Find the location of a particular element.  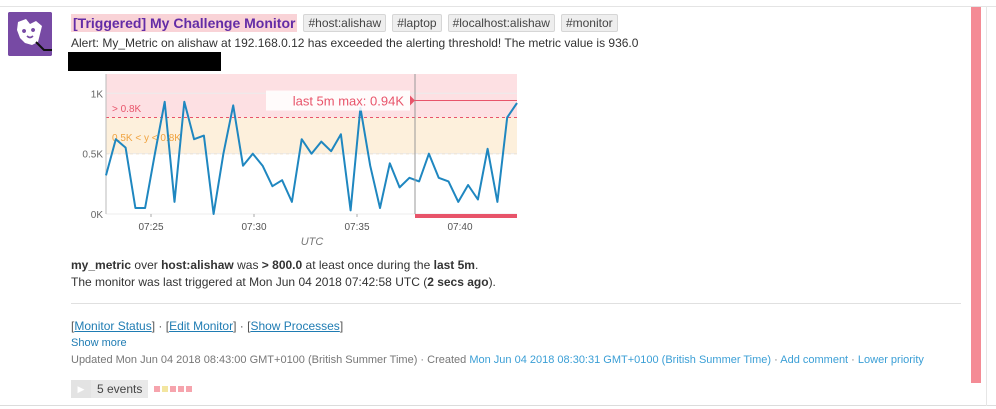

bottom-border is located at coordinates (498, 405).